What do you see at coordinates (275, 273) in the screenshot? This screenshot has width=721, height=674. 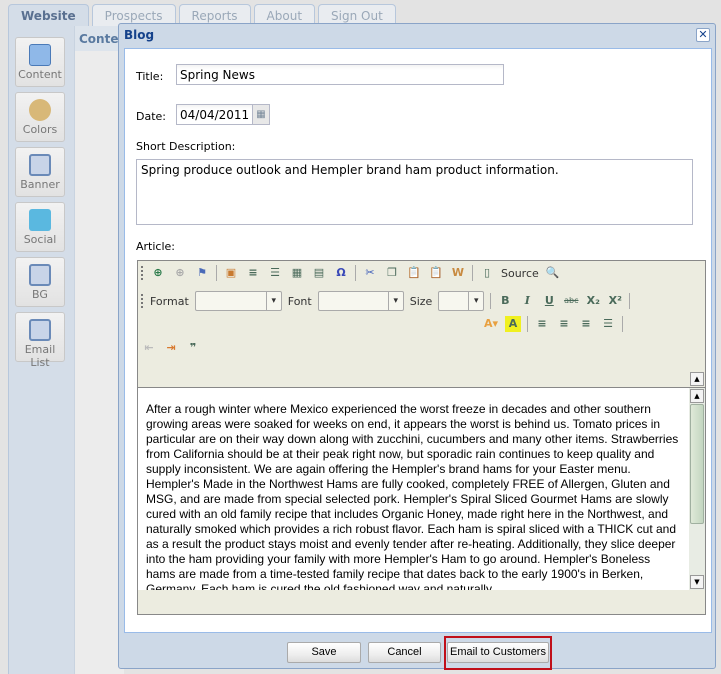 I see `bulleted-list-icon: ☰` at bounding box center [275, 273].